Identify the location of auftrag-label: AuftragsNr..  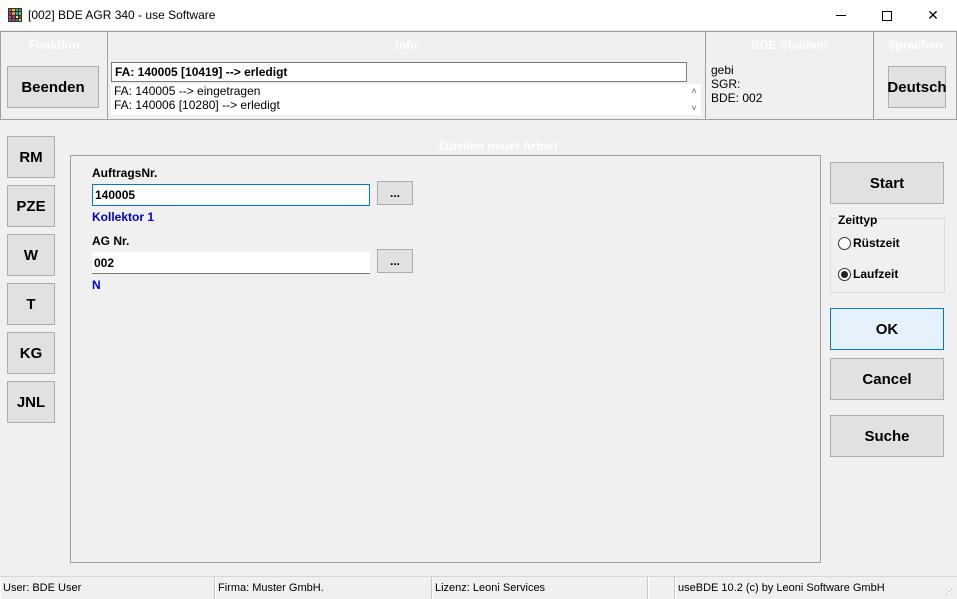
(125, 173).